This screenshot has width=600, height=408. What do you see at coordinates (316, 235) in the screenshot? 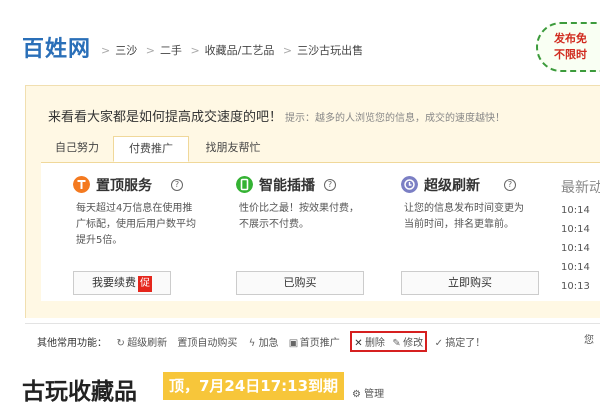
I see `service-card-smart: 智能插播 ? 性价比之最！按效果付费，不展示不付费。 已购买` at bounding box center [316, 235].